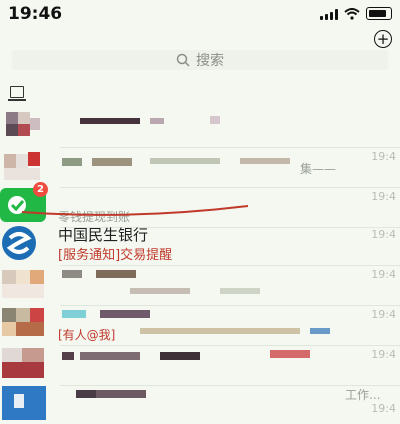  I want to click on chat-row: 集—— 19:4, so click(200, 166).